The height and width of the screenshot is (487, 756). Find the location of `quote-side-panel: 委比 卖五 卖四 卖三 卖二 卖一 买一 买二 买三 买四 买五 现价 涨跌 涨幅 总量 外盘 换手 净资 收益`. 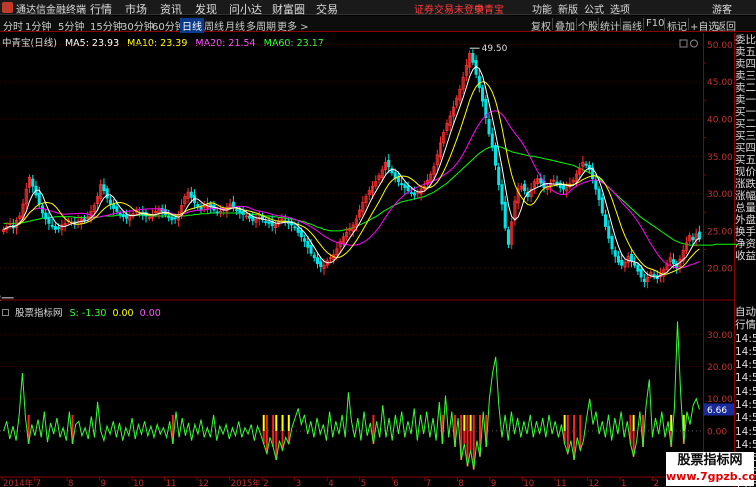

quote-side-panel: 委比 卖五 卖四 卖三 卖二 卖一 买一 买二 买三 买四 买五 现价 涨跌 涨幅 总量 外盘 换手 净资 收益 is located at coordinates (745, 148).